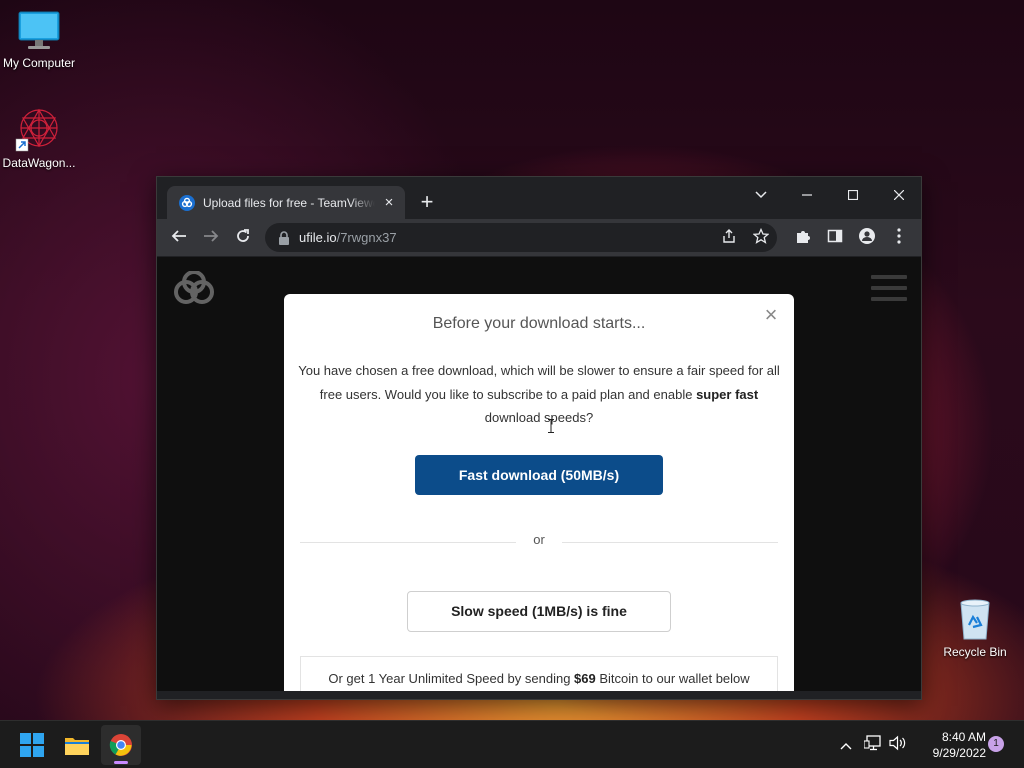  Describe the element at coordinates (539, 198) in the screenshot. I see `title-bar: Upload files for free - TeamViewer × +` at that location.